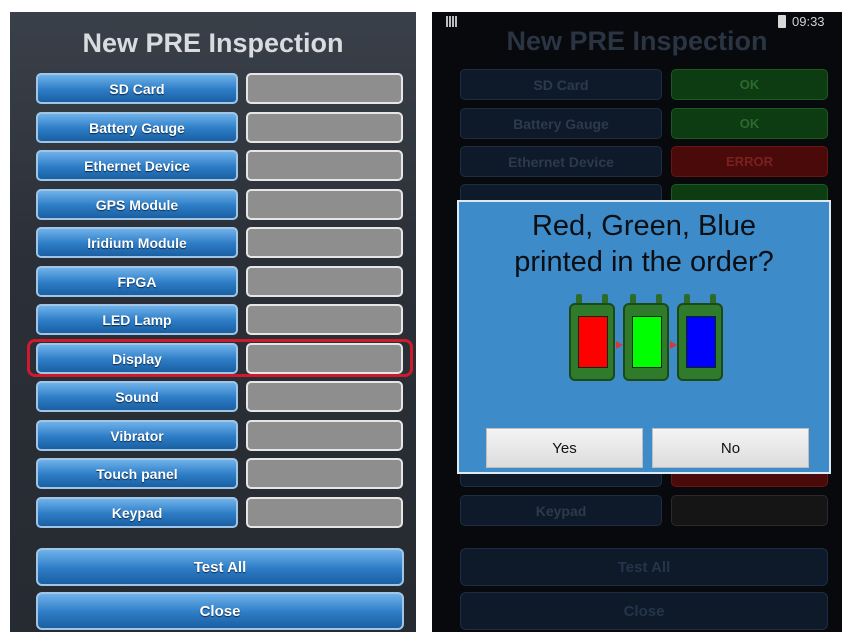 This screenshot has width=842, height=637. Describe the element at coordinates (137, 127) in the screenshot. I see `test-button-battery-gauge: Battery Gauge` at that location.